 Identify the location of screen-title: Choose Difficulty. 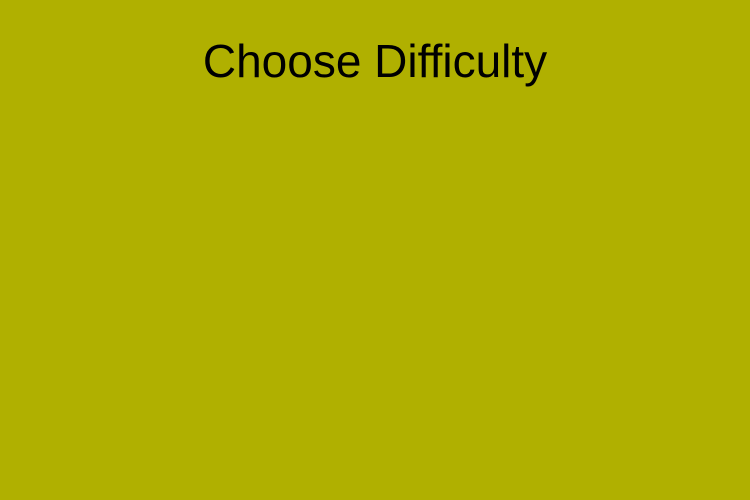
(375, 61).